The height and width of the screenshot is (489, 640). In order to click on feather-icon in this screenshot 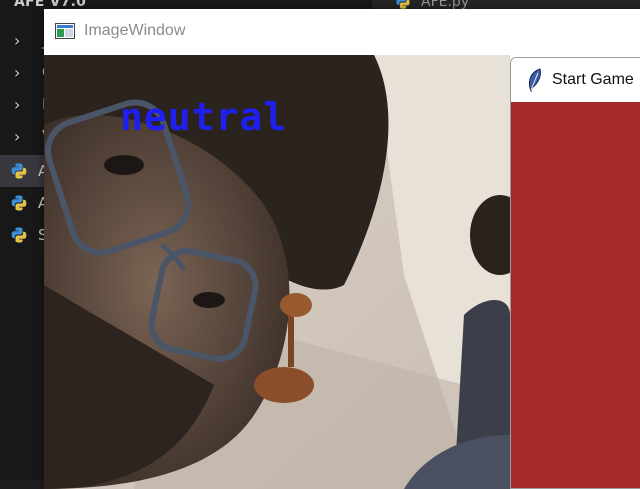, I will do `click(534, 80)`.